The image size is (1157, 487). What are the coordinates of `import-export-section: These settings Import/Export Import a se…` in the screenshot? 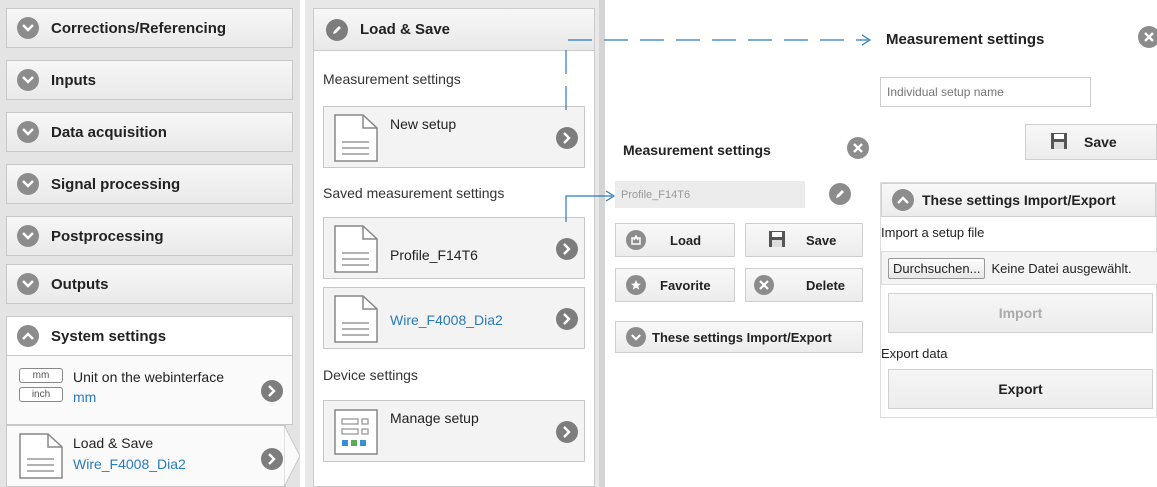 It's located at (1018, 300).